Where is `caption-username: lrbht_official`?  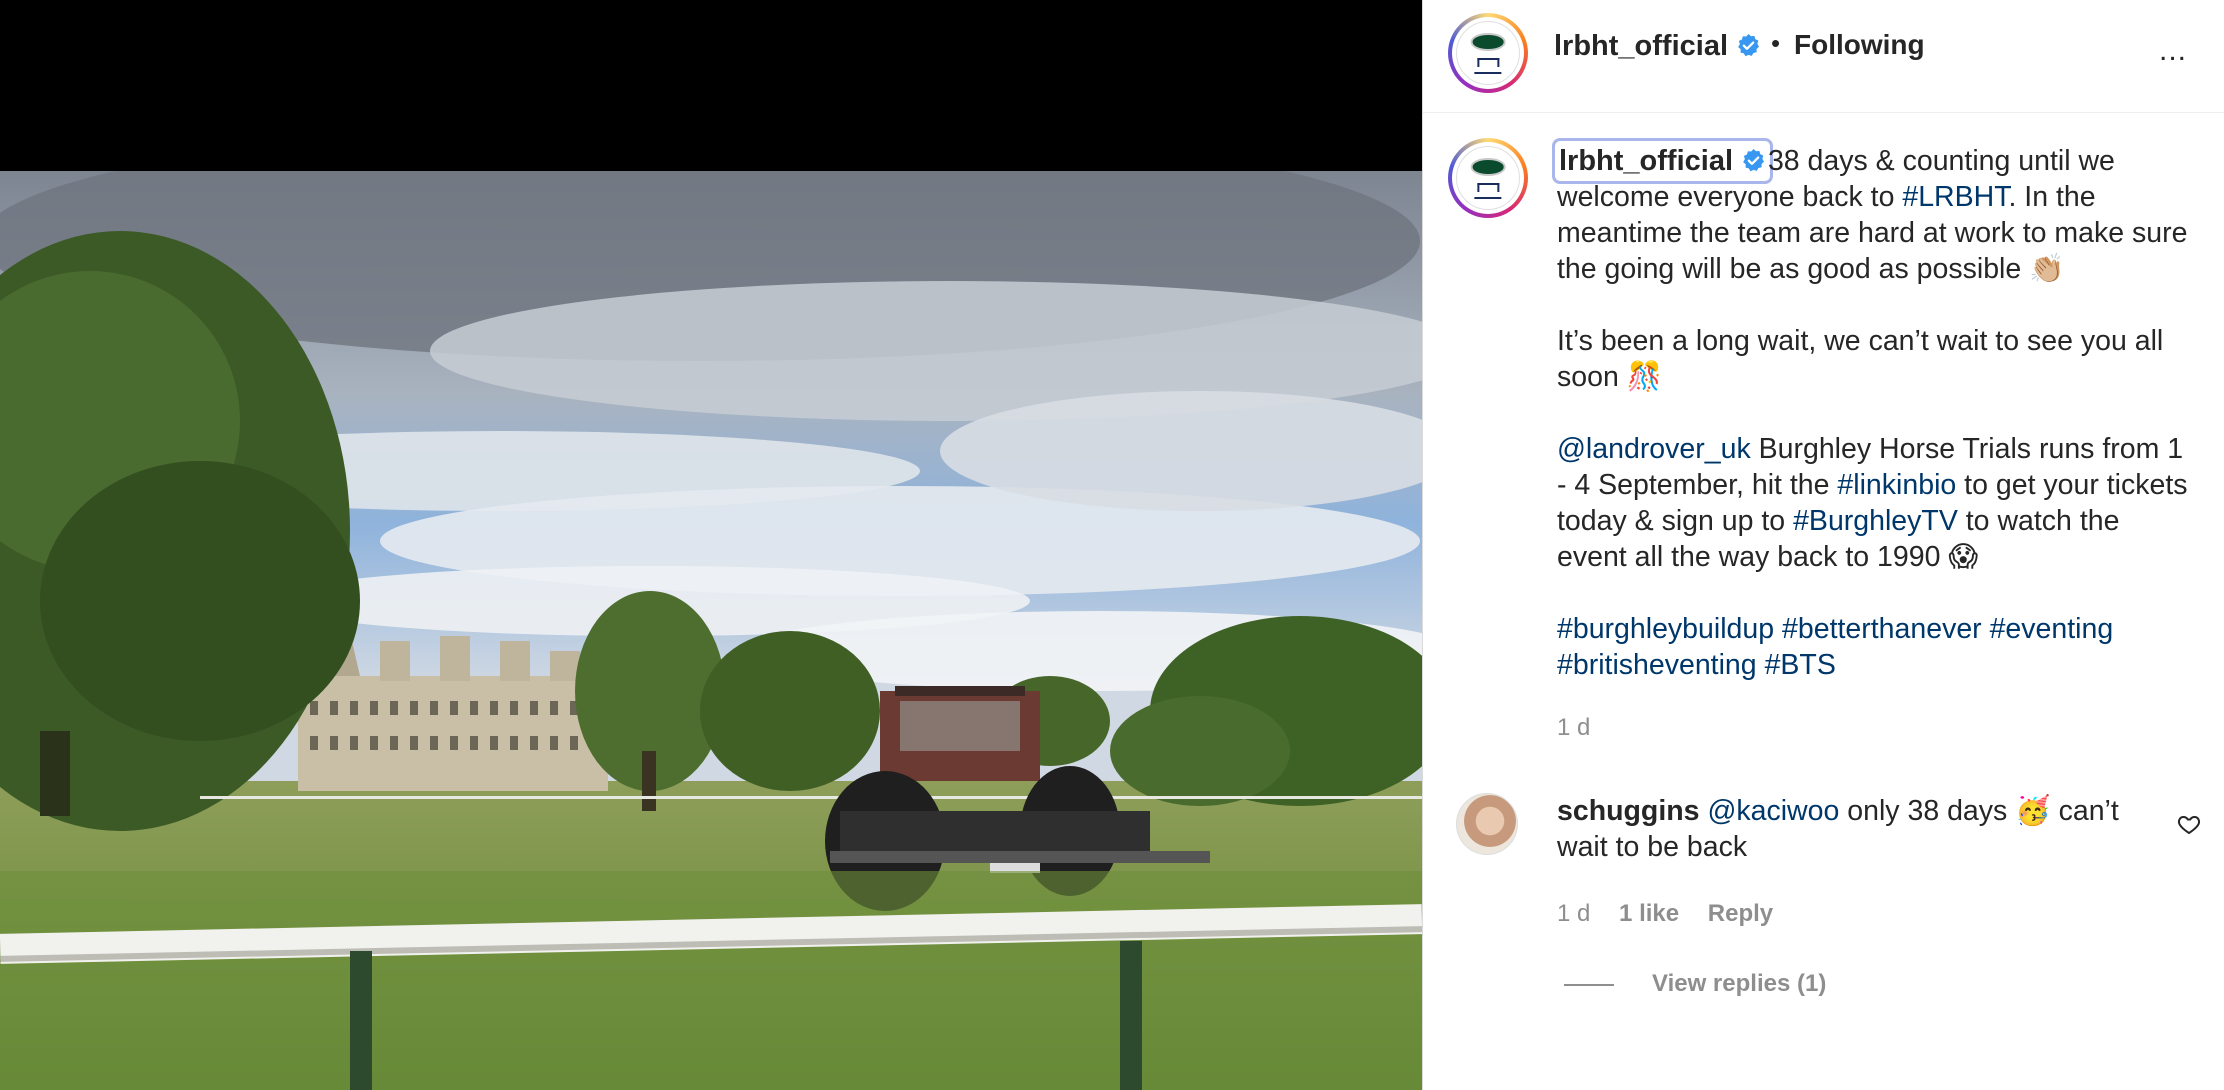 caption-username: lrbht_official is located at coordinates (1646, 161).